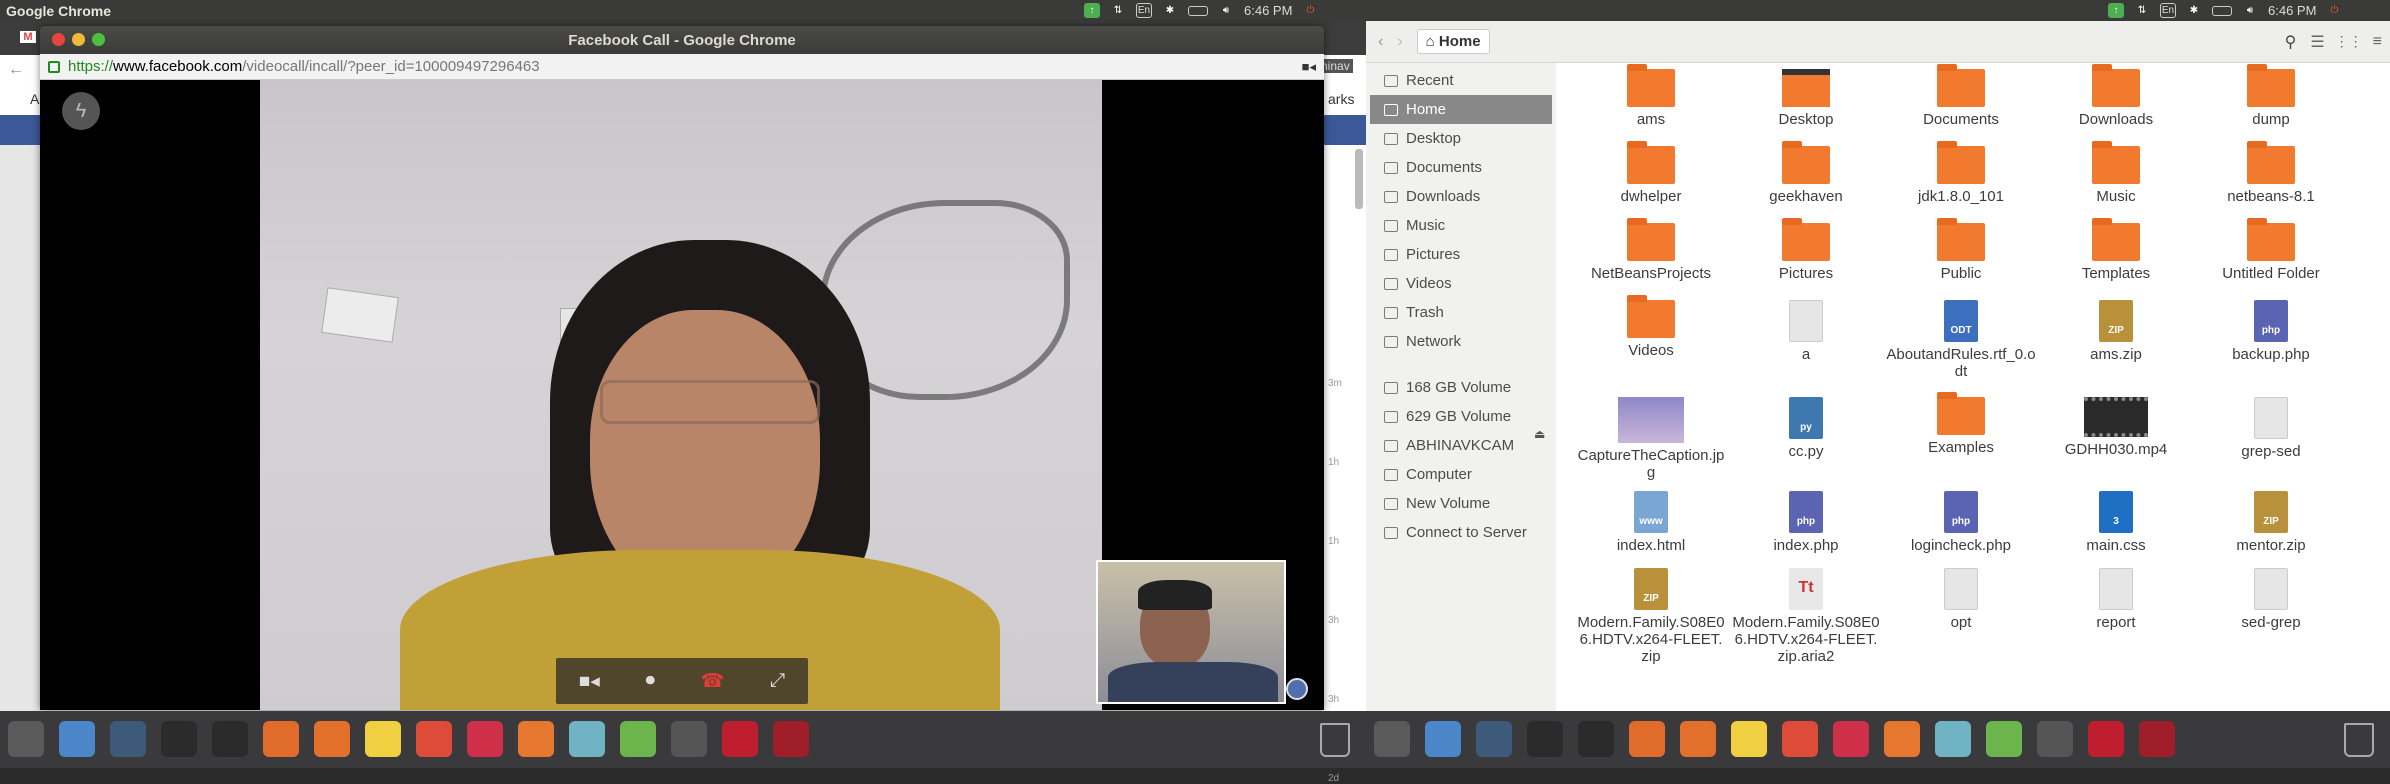 The height and width of the screenshot is (784, 2390). What do you see at coordinates (2116, 427) in the screenshot?
I see `file-item: GDHH030.mp4` at bounding box center [2116, 427].